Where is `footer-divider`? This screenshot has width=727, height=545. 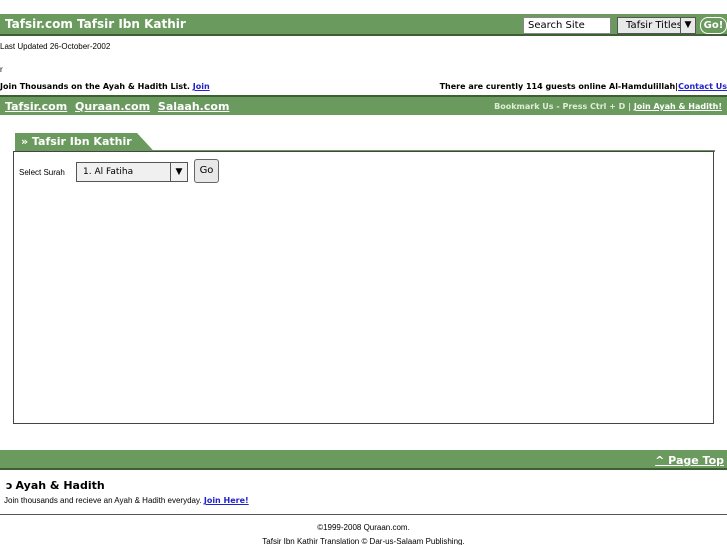
footer-divider is located at coordinates (363, 514).